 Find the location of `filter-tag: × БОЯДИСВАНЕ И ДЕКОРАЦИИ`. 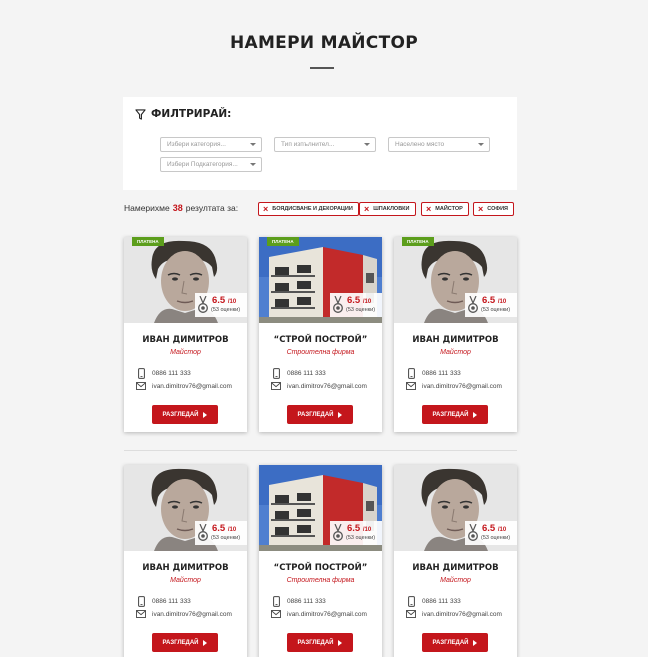

filter-tag: × БОЯДИСВАНЕ И ДЕКОРАЦИИ is located at coordinates (308, 209).